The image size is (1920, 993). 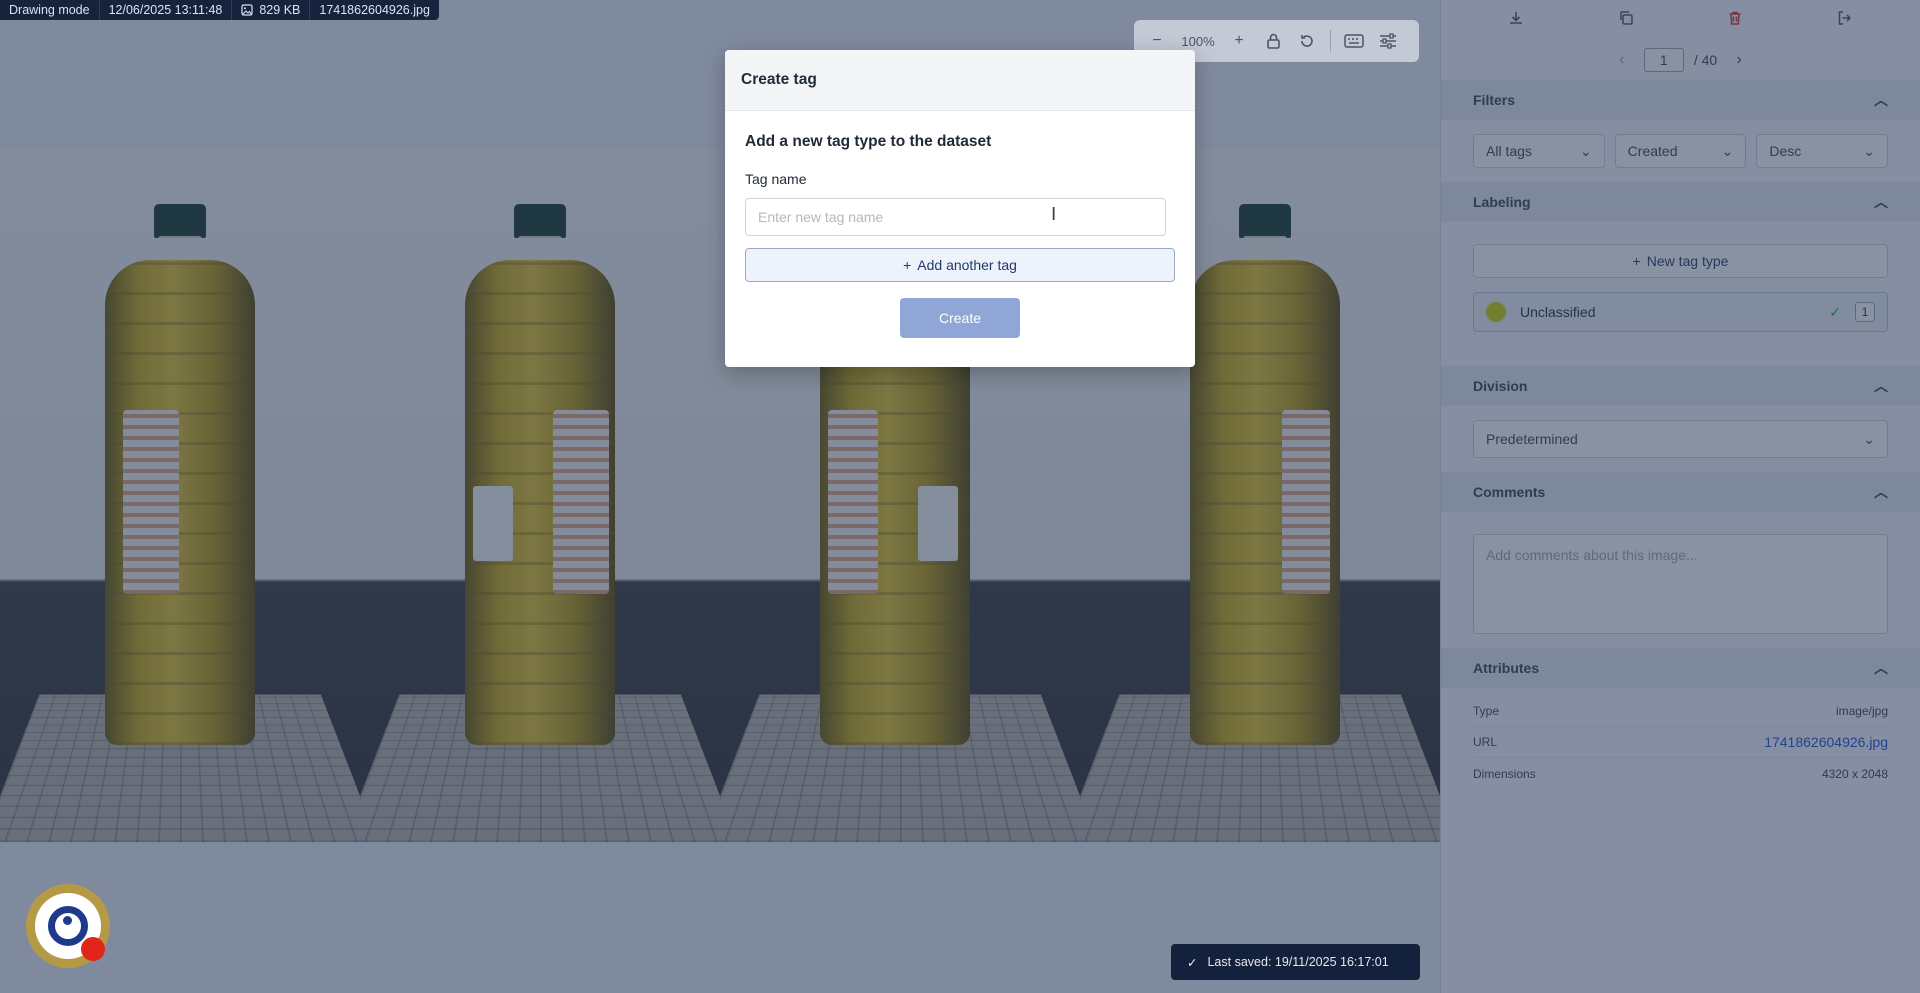 What do you see at coordinates (166, 10) in the screenshot?
I see `image-datetime: 12/06/2025 13:11:48` at bounding box center [166, 10].